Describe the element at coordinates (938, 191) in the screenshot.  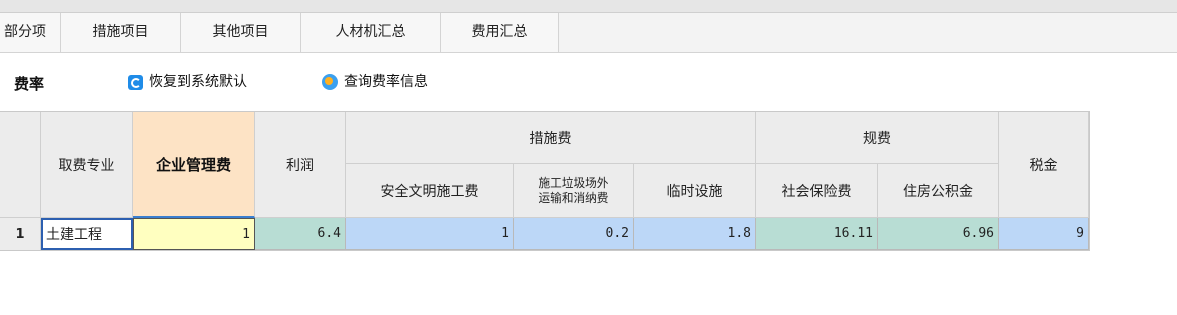
I see `header-housing-fund: 住房公积金` at that location.